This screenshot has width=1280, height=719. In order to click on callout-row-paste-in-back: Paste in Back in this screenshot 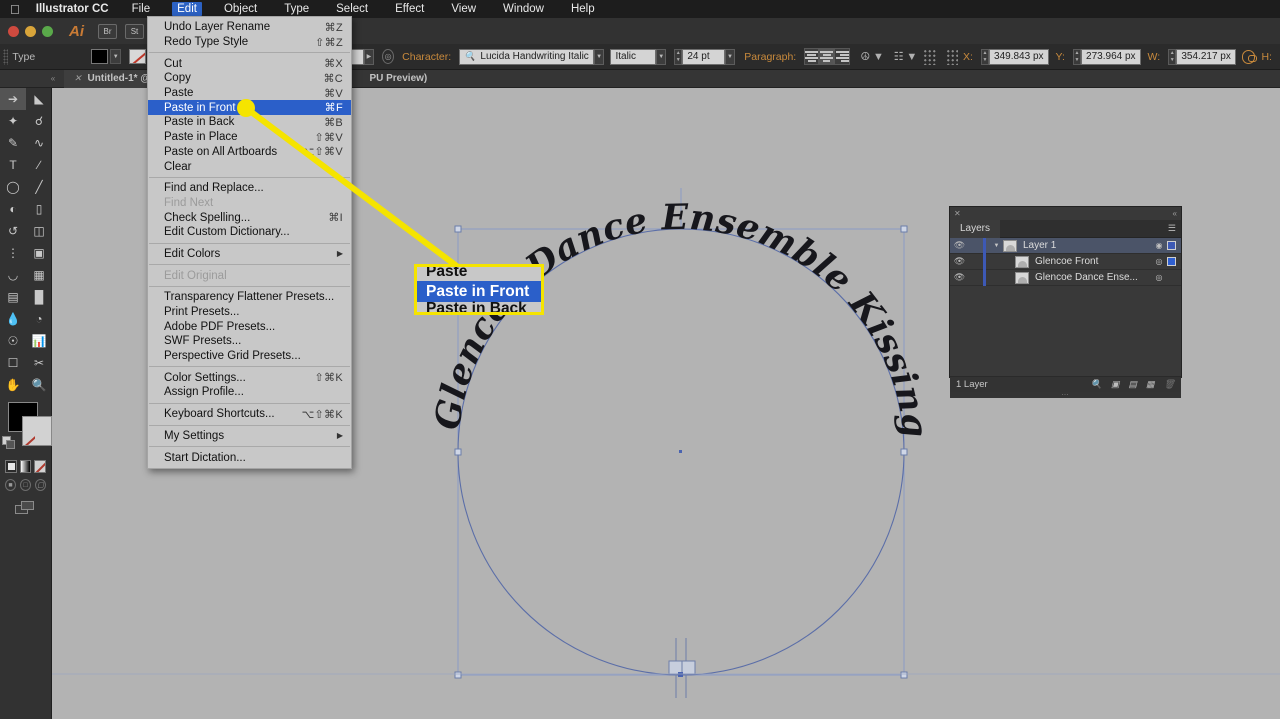, I will do `click(476, 307)`.